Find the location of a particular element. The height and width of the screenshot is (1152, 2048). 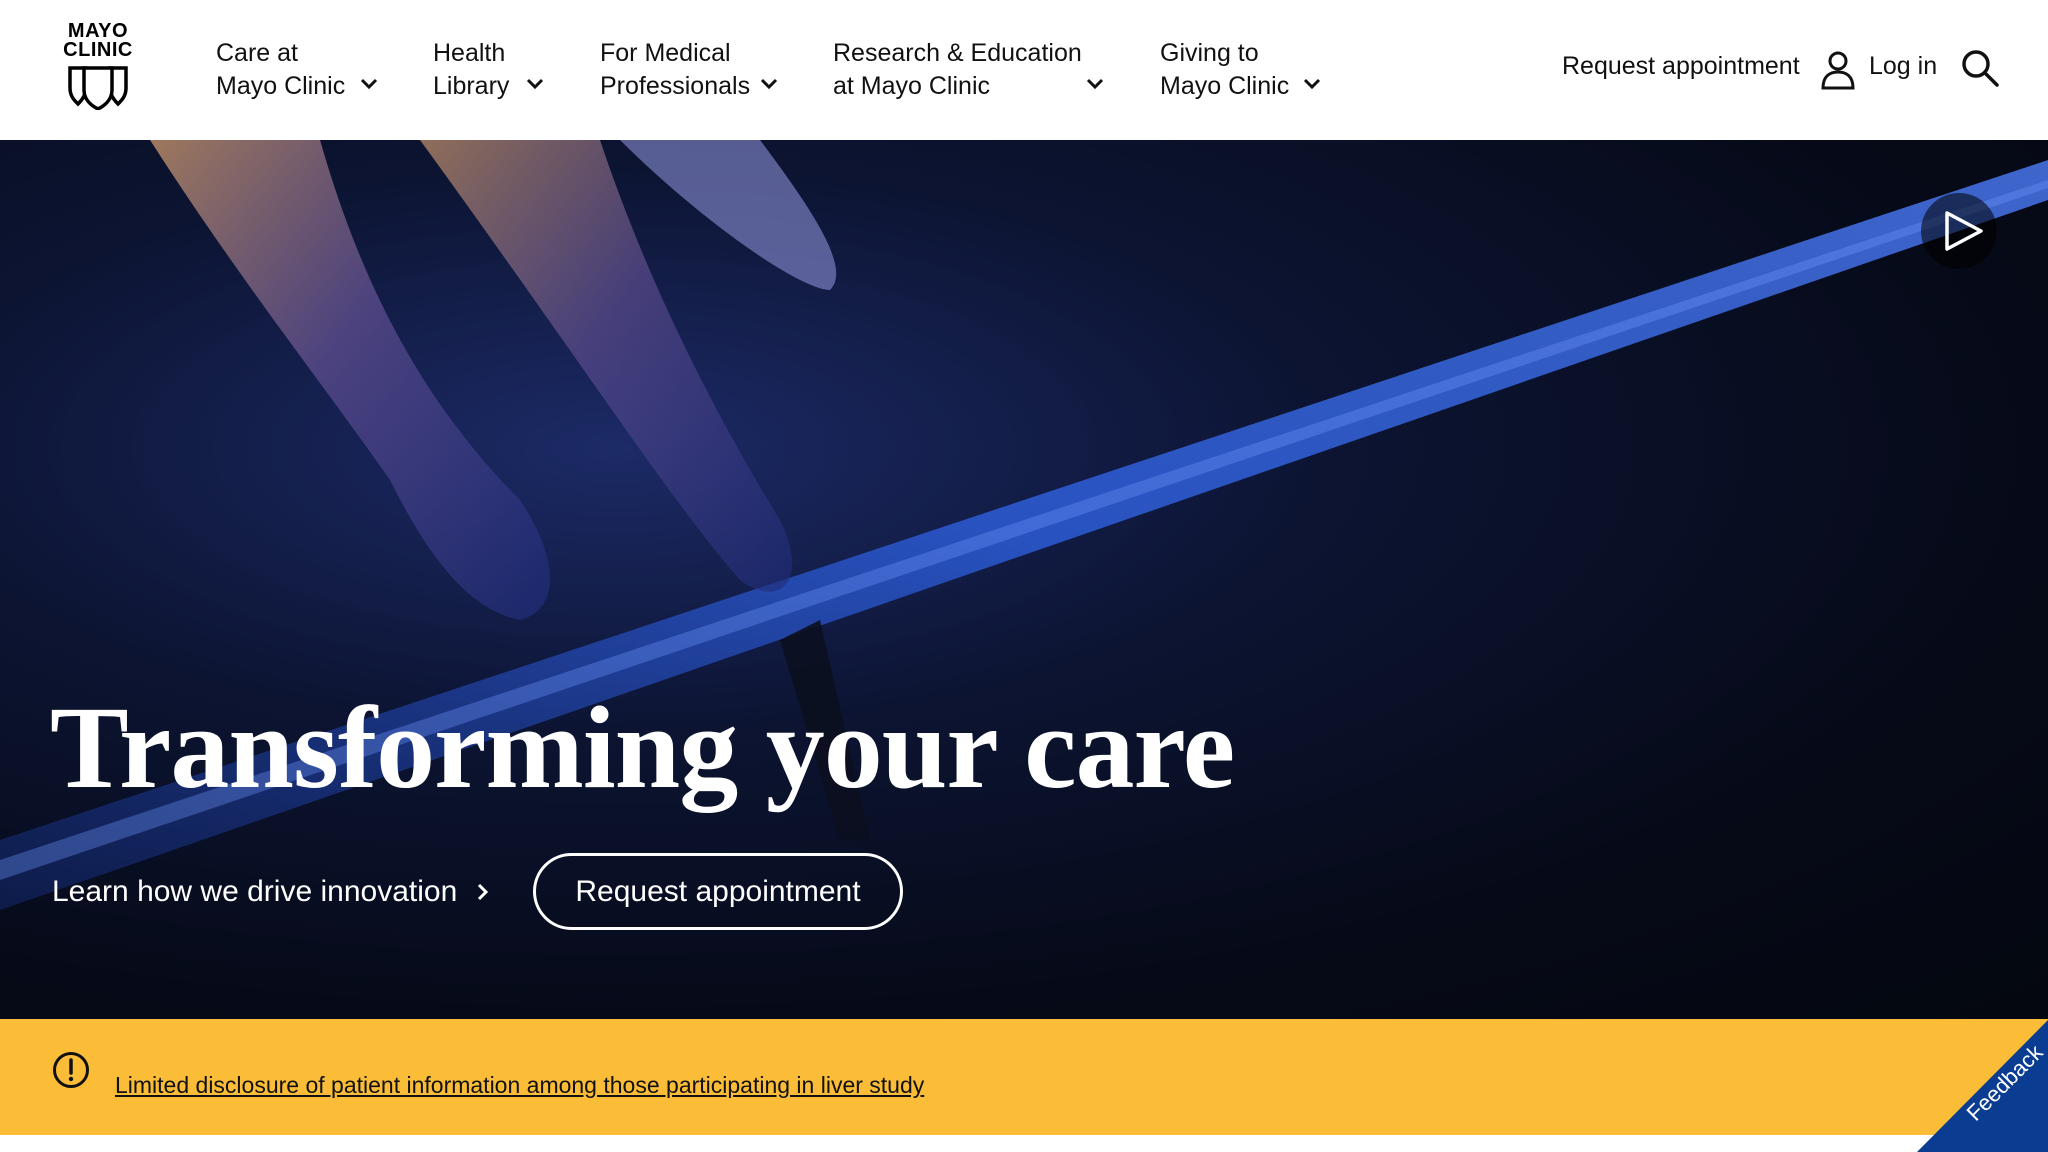

exclamation-circle-icon is located at coordinates (71, 1070).